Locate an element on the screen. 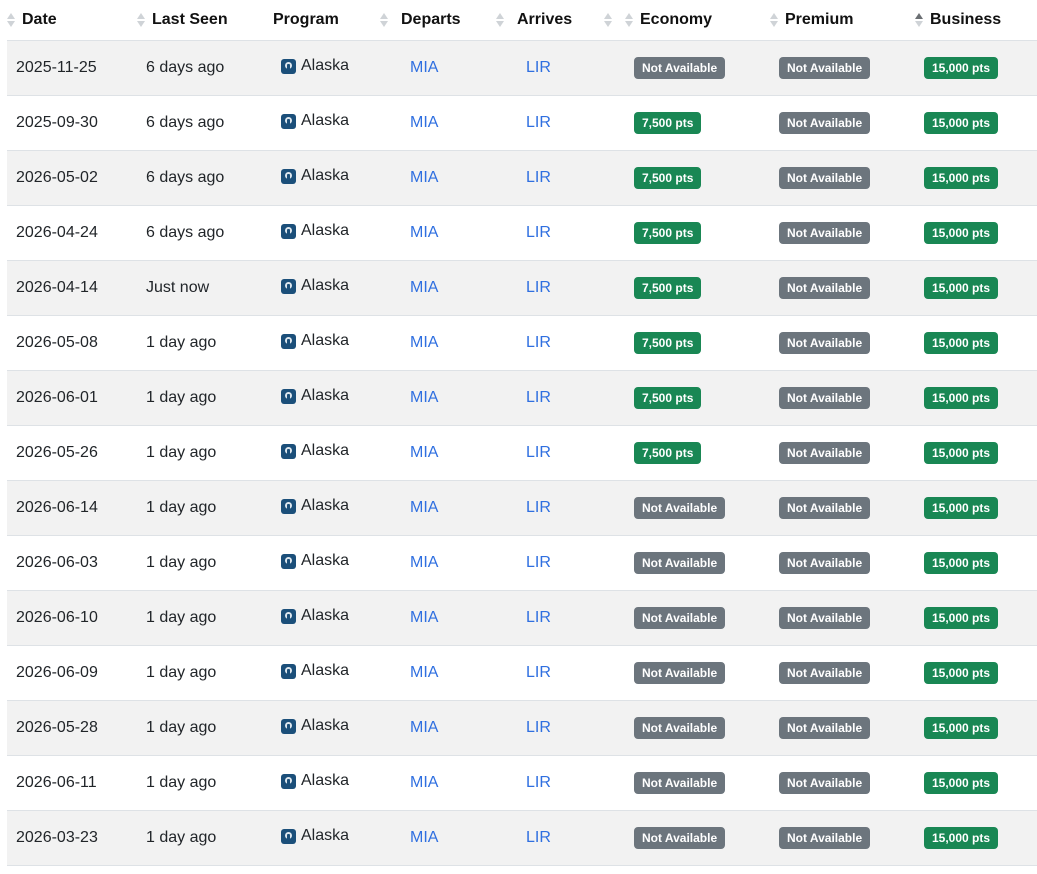 The width and height of the screenshot is (1037, 874). column-header-label: Departs is located at coordinates (431, 19).